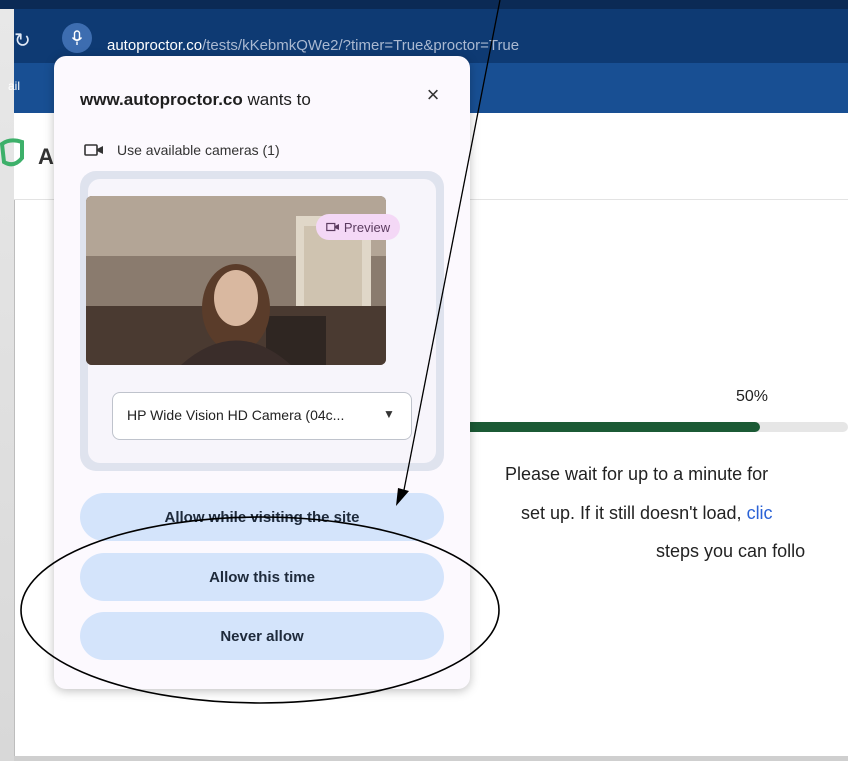 Image resolution: width=848 pixels, height=761 pixels. What do you see at coordinates (262, 577) in the screenshot?
I see `allow-this-time-button: Allow this time` at bounding box center [262, 577].